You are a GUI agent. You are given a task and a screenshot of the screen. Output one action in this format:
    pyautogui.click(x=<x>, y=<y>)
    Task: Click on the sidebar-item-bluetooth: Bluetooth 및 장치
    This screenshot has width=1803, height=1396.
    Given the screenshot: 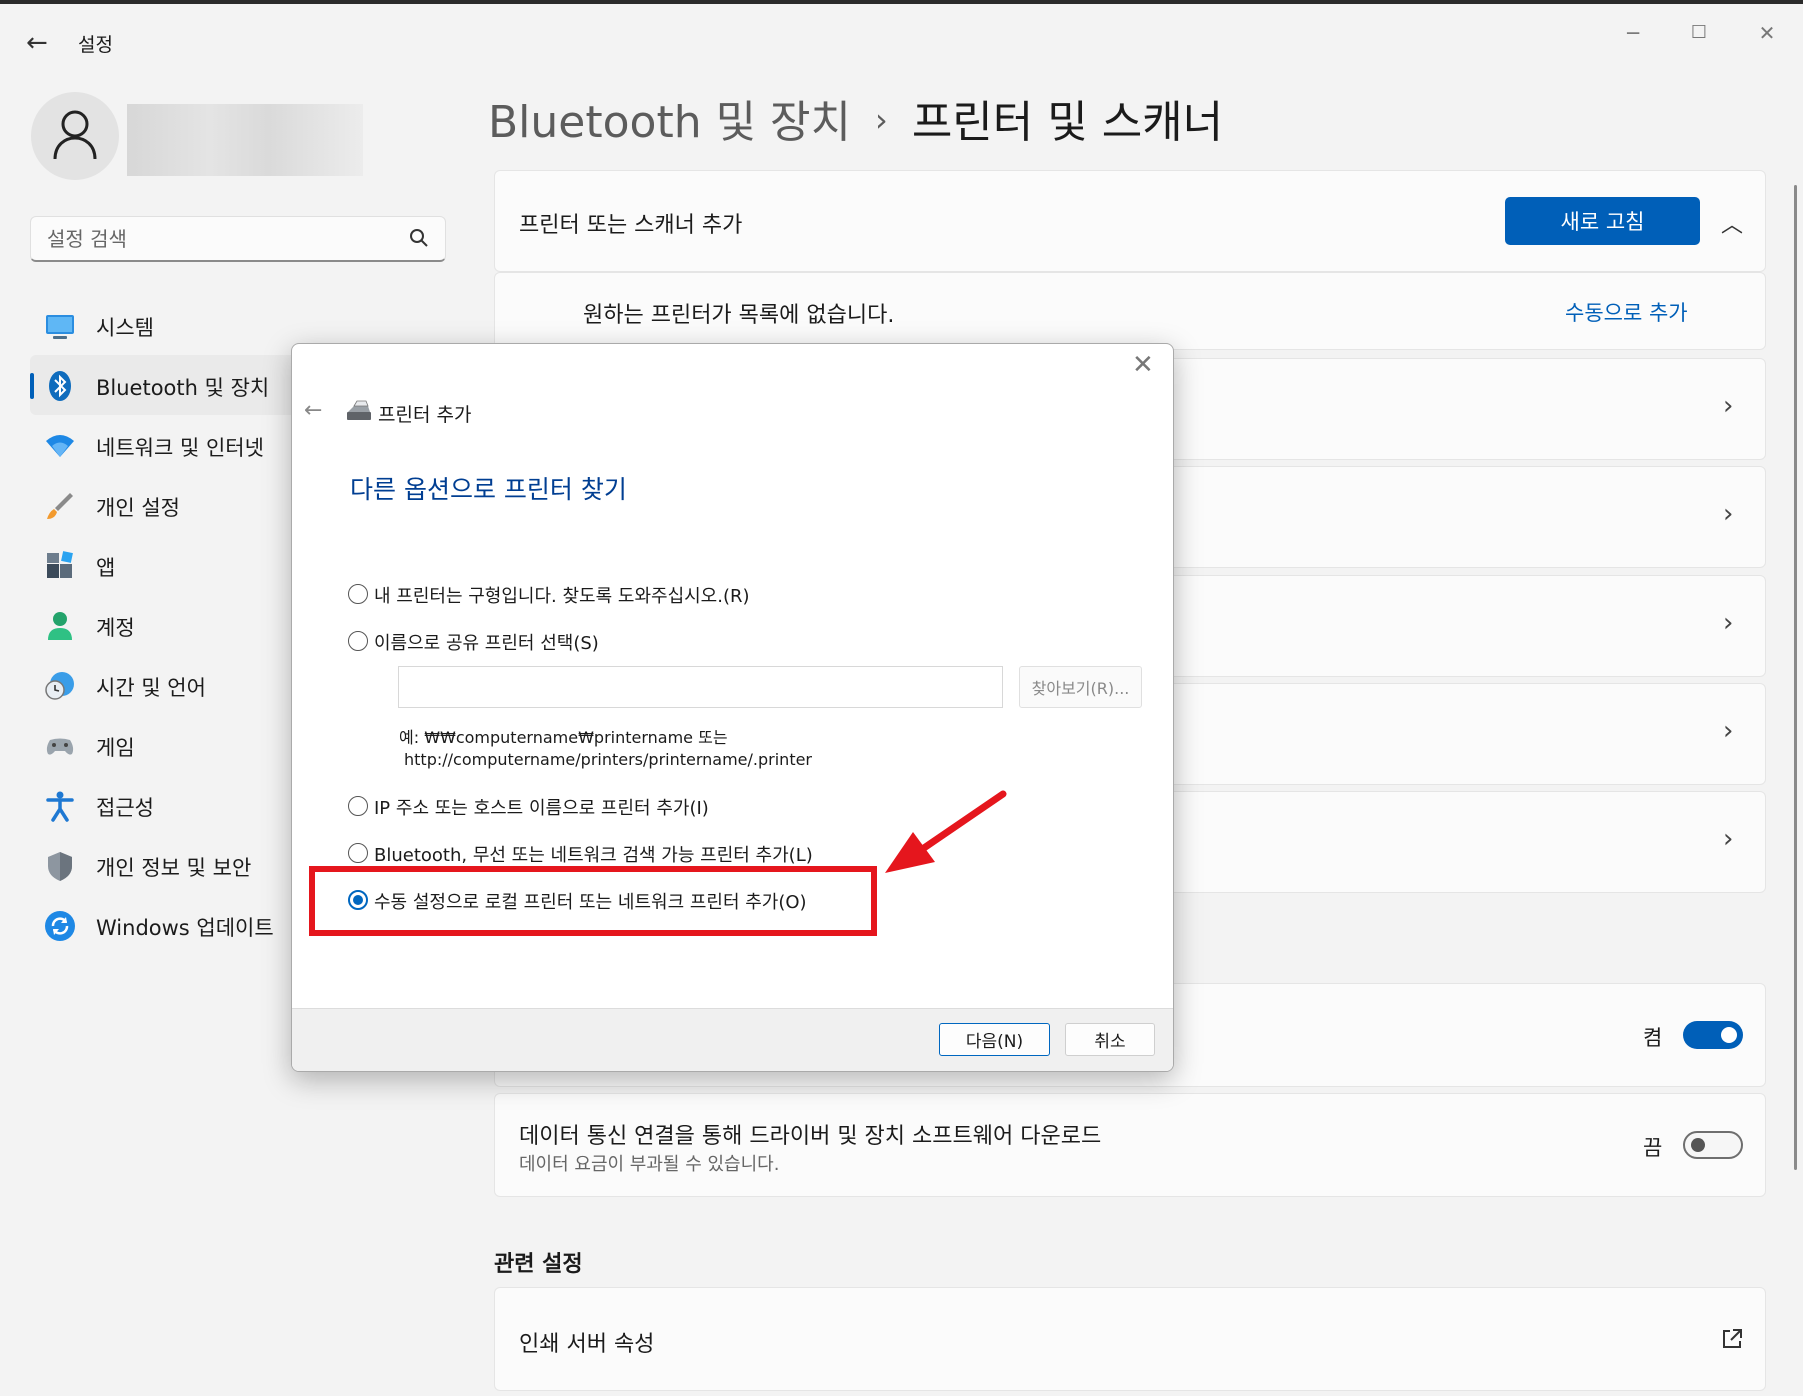 What is the action you would take?
    pyautogui.click(x=180, y=385)
    